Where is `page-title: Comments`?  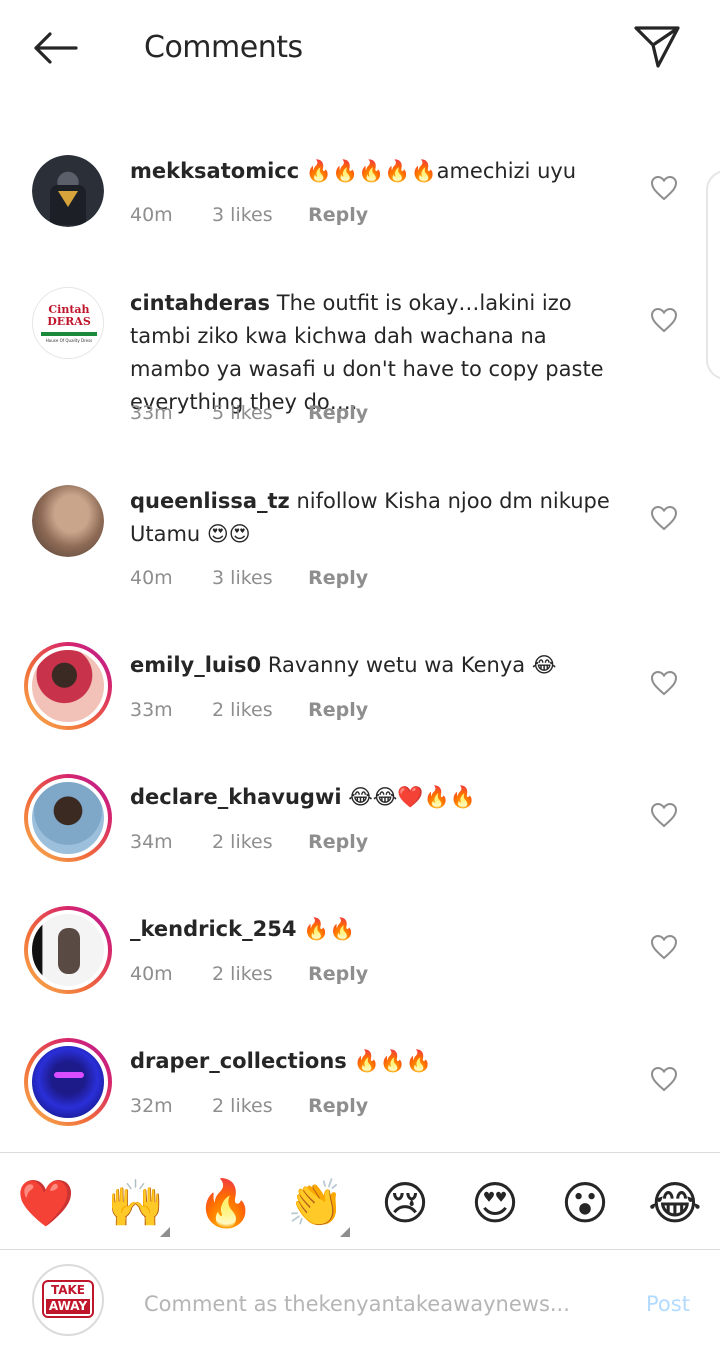
page-title: Comments is located at coordinates (223, 47).